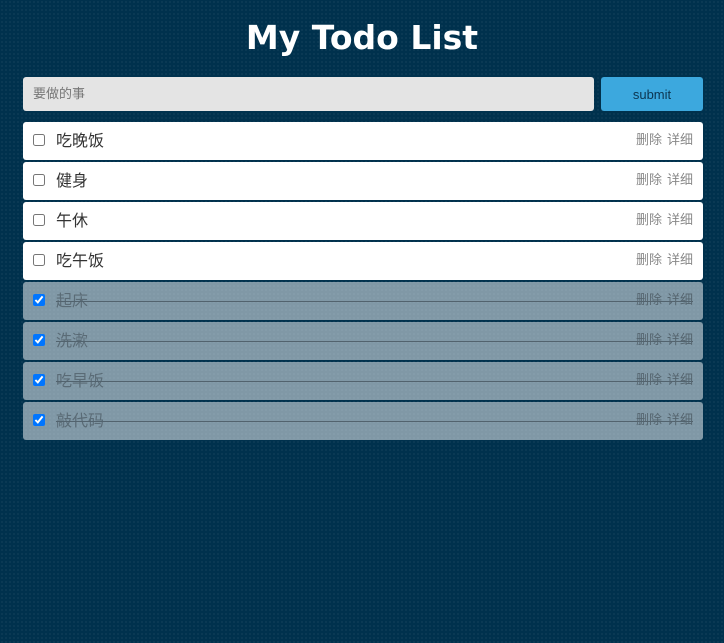 Image resolution: width=724 pixels, height=643 pixels. I want to click on todo-item-done: 起床 删除 详细, so click(363, 301).